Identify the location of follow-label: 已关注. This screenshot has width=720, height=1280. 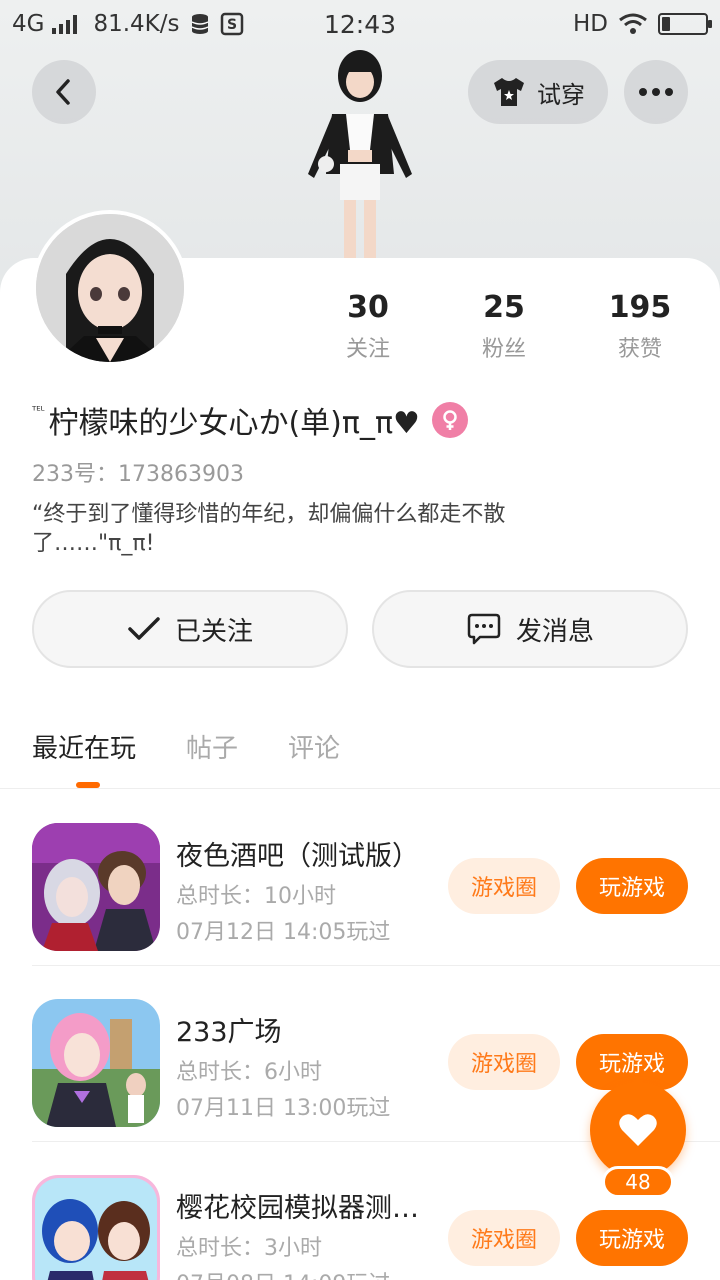
(213, 631).